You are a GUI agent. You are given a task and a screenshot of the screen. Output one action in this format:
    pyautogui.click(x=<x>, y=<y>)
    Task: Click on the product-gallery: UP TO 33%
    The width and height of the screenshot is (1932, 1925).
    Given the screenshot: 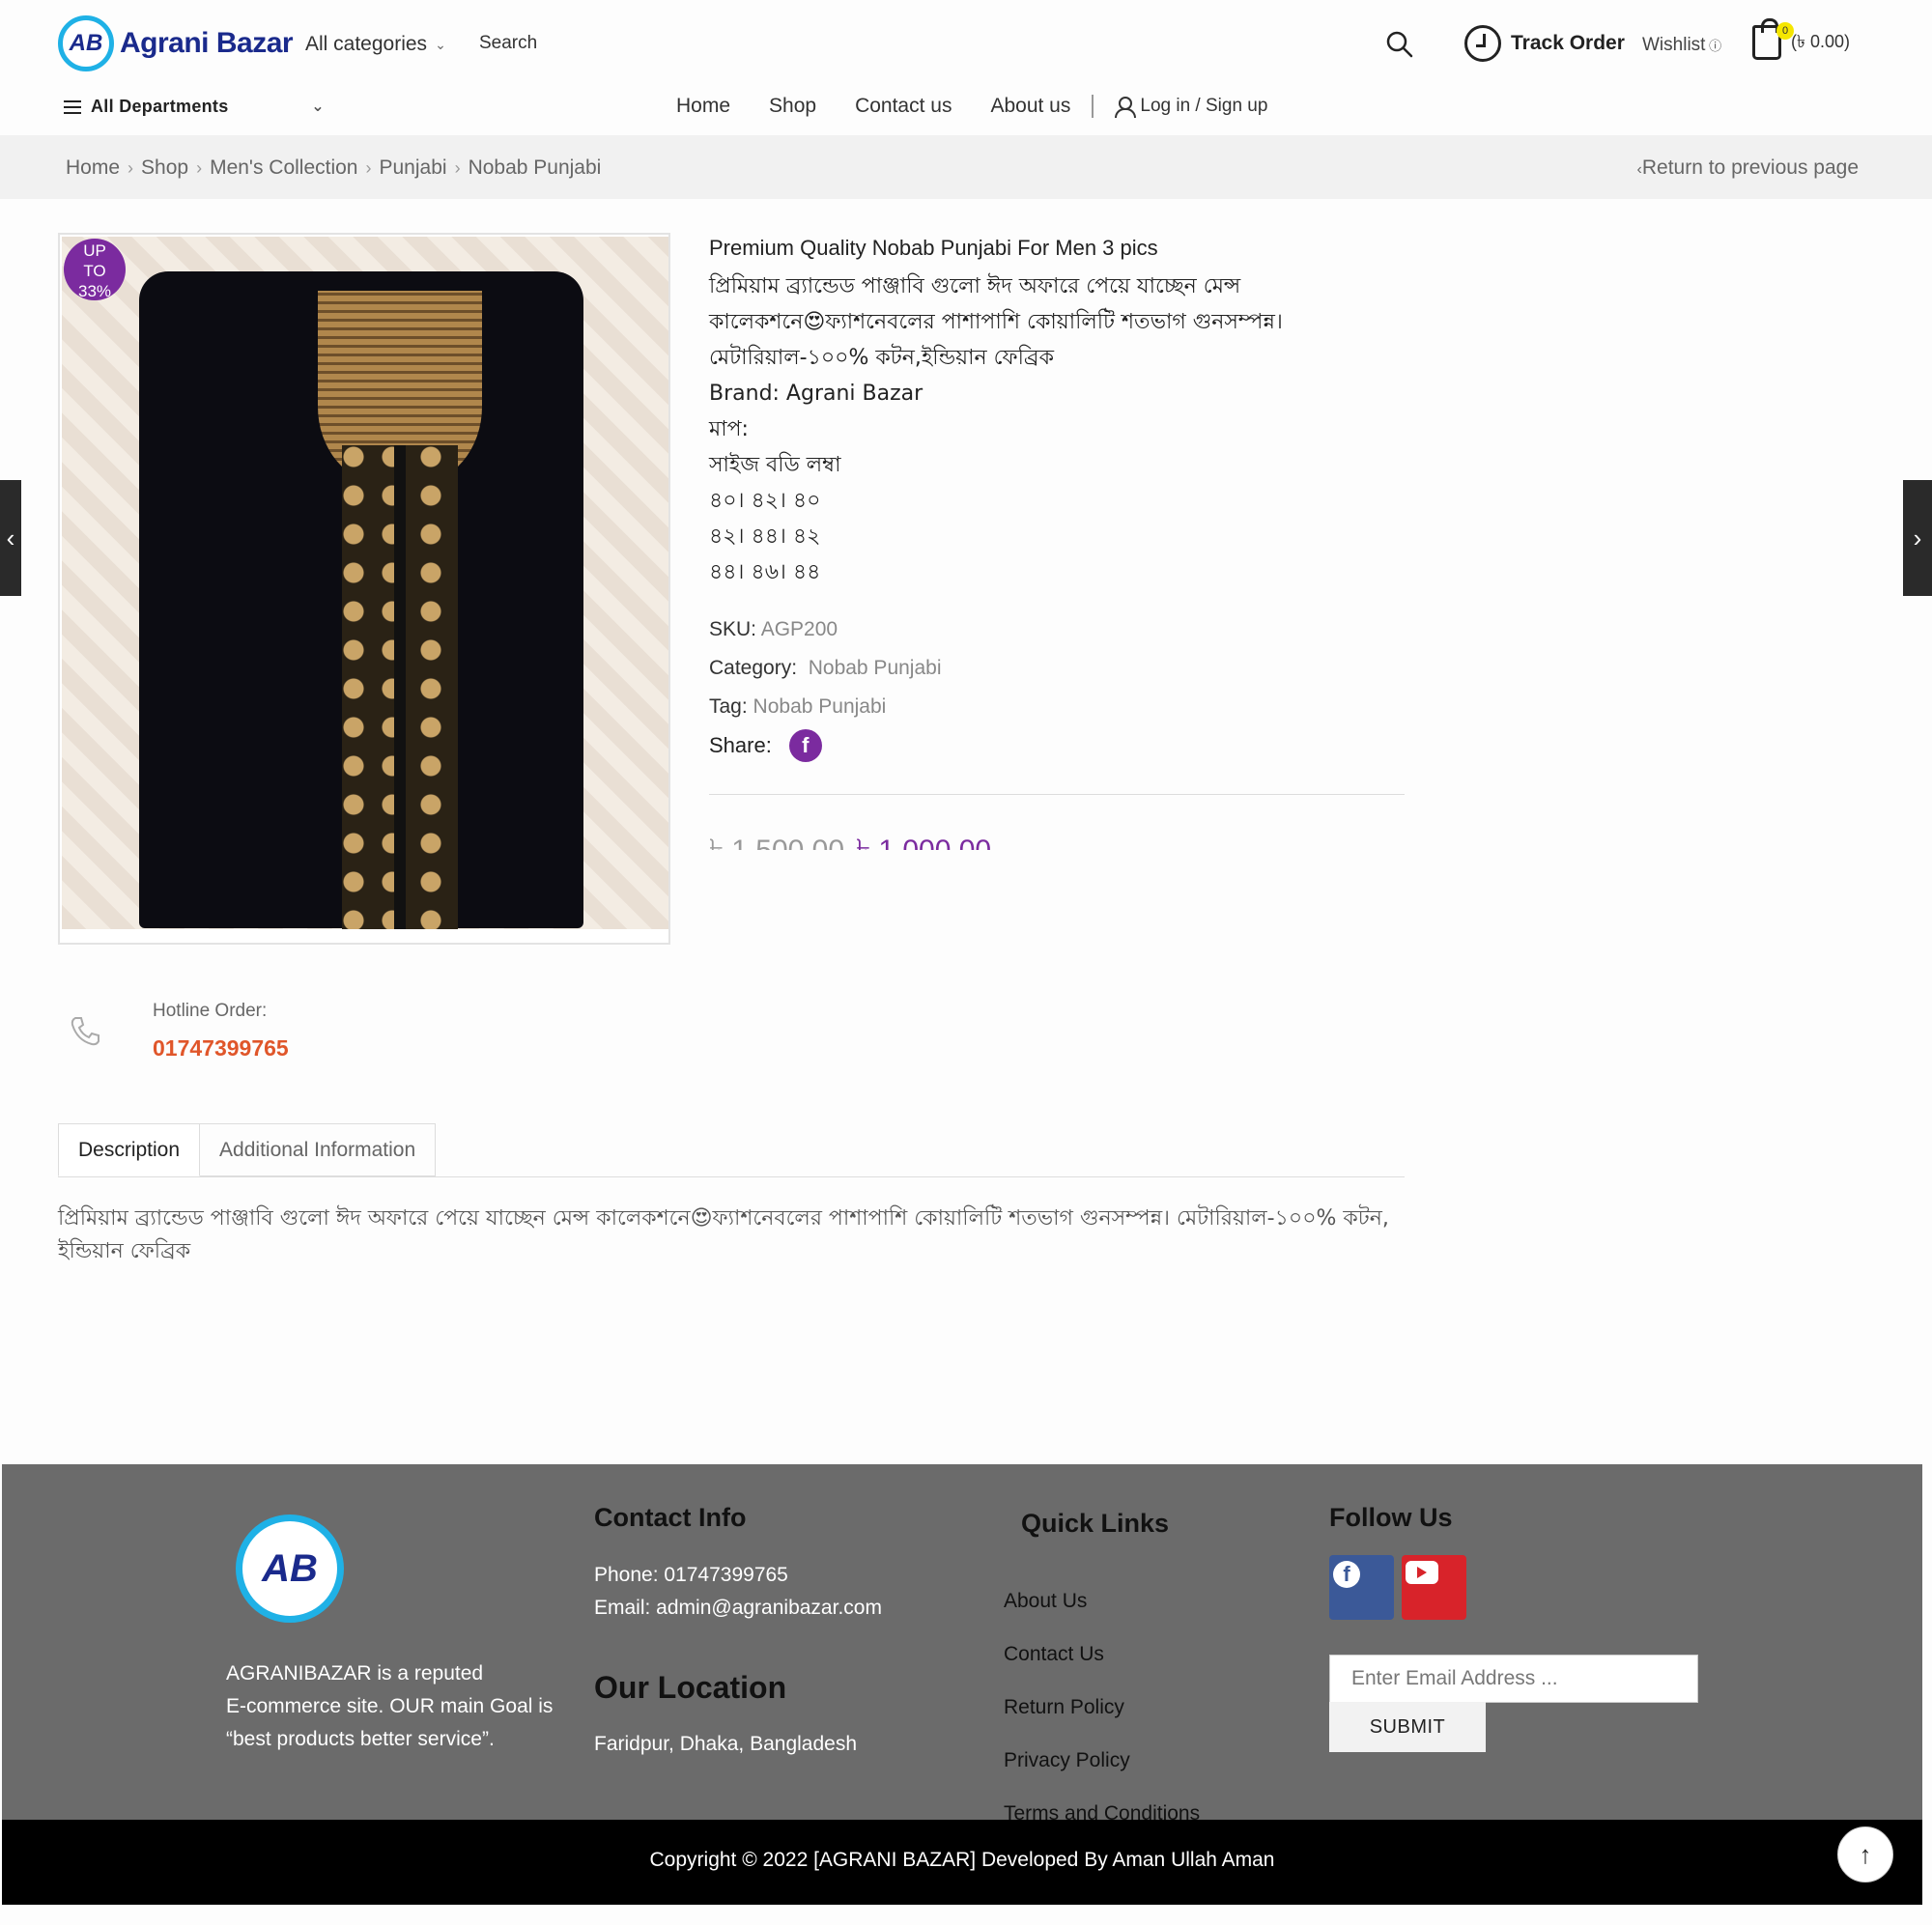 What is the action you would take?
    pyautogui.click(x=364, y=589)
    